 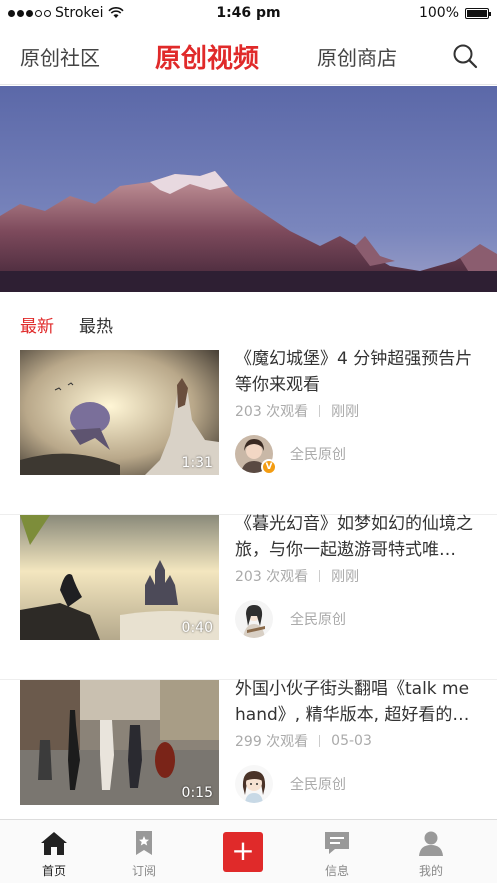 What do you see at coordinates (272, 742) in the screenshot?
I see `view-count: 299 次观看` at bounding box center [272, 742].